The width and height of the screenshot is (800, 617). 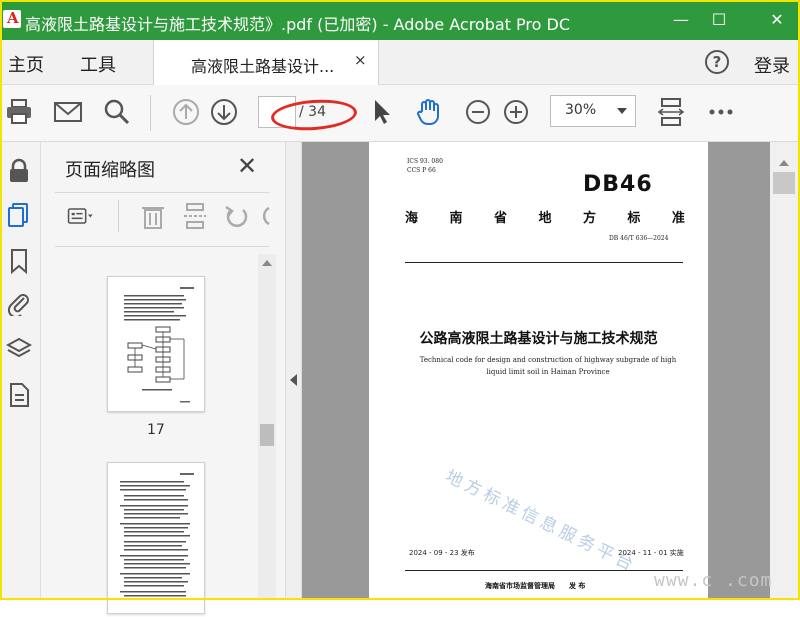 I want to click on panel-splitter, so click(x=293, y=371).